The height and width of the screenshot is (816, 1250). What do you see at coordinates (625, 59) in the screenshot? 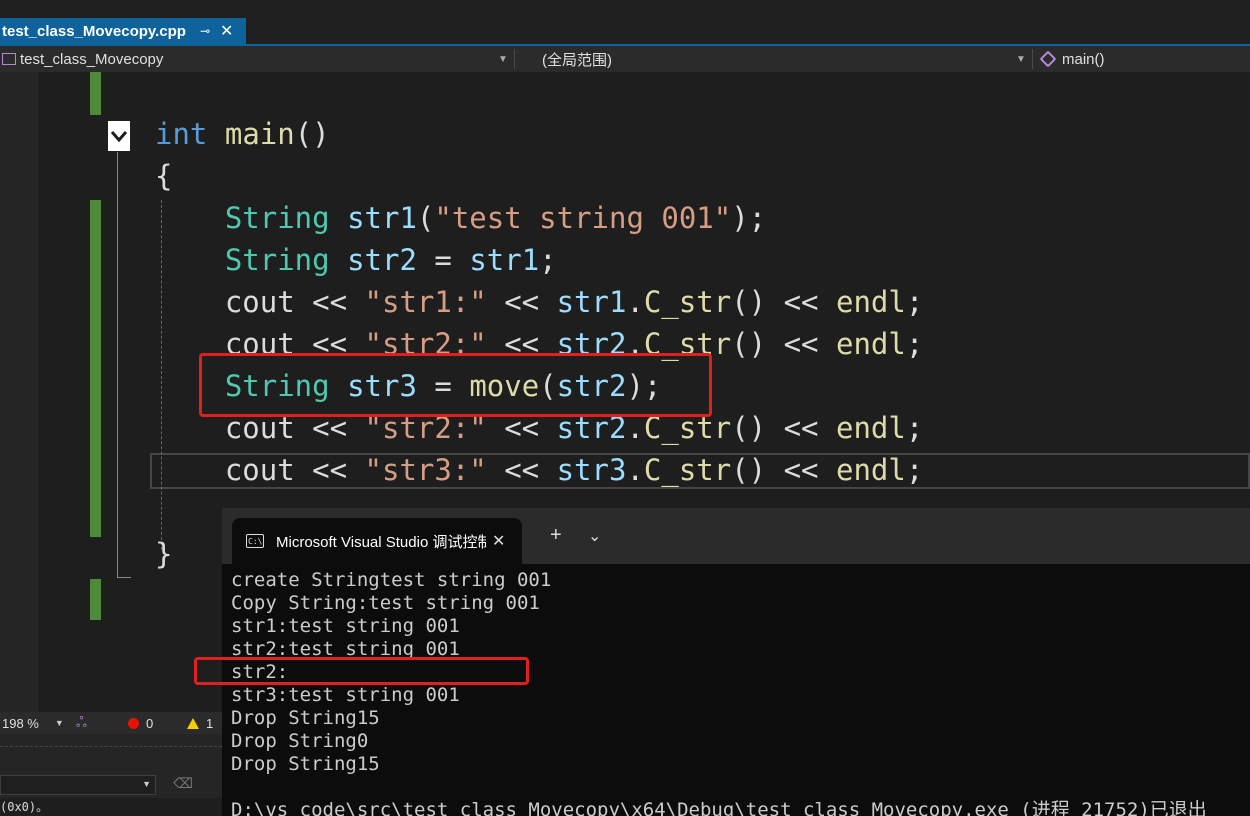
I see `navigation-bar: test_class_Movecopy ▼ (全局范围) ▼ main()` at bounding box center [625, 59].